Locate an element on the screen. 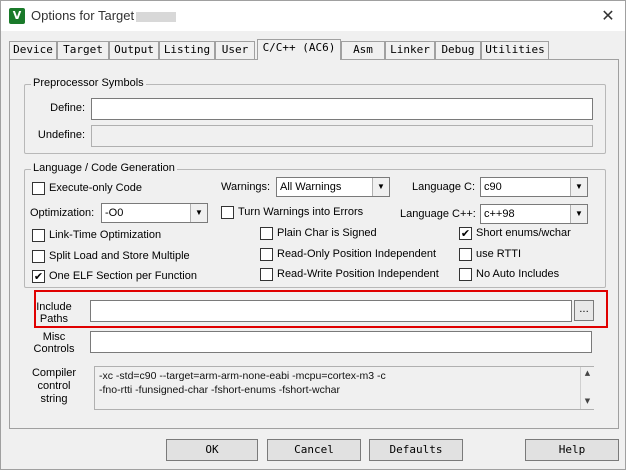  undefine-input is located at coordinates (342, 136).